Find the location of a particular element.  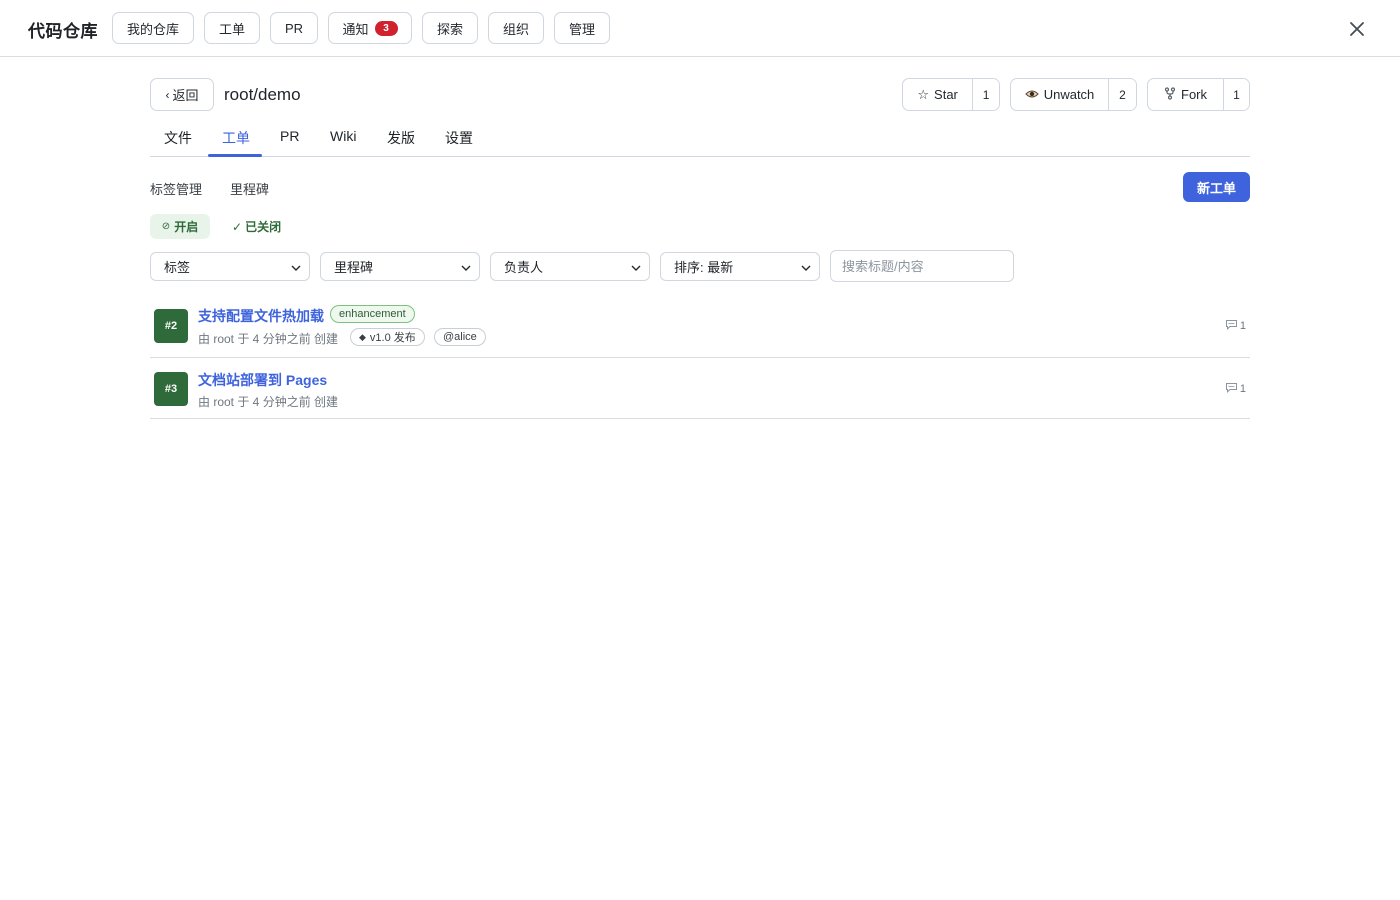

diamond-icon: ◆ is located at coordinates (362, 336).